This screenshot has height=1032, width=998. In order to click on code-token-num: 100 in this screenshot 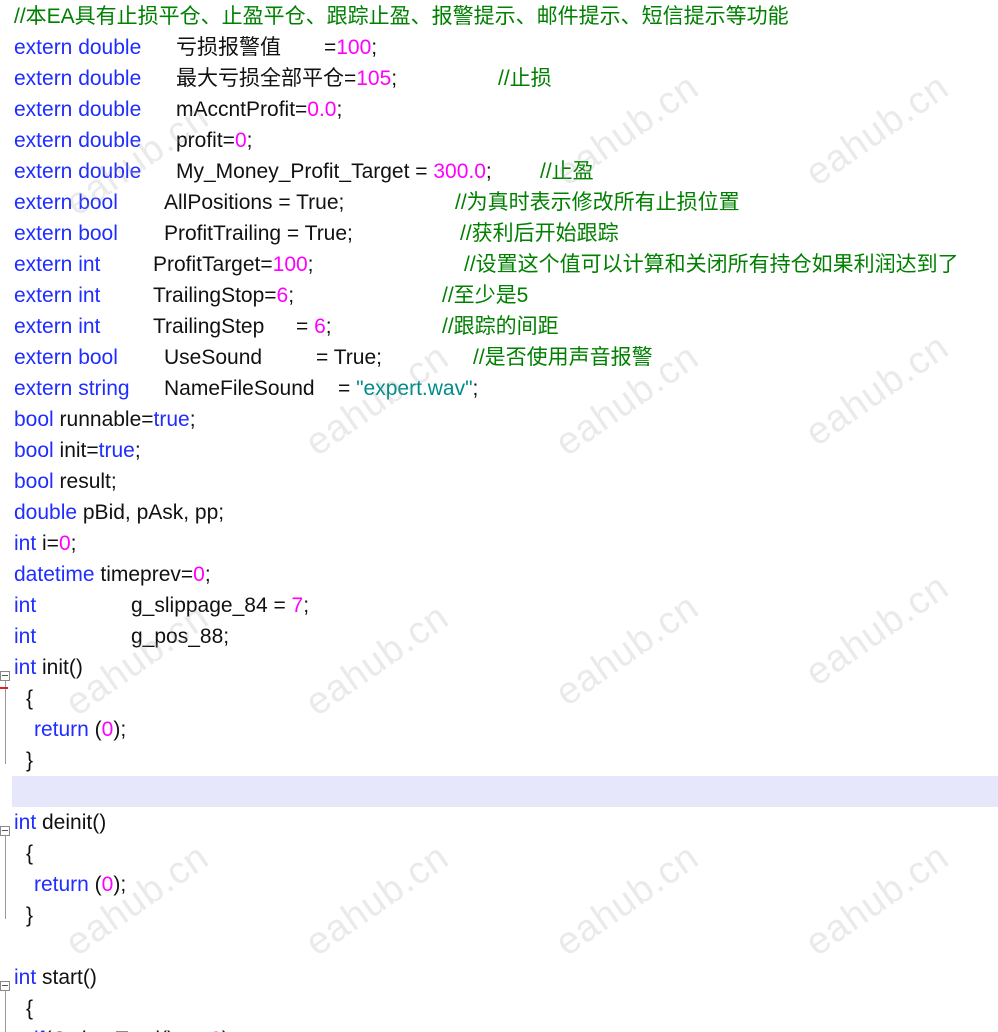, I will do `click(290, 264)`.